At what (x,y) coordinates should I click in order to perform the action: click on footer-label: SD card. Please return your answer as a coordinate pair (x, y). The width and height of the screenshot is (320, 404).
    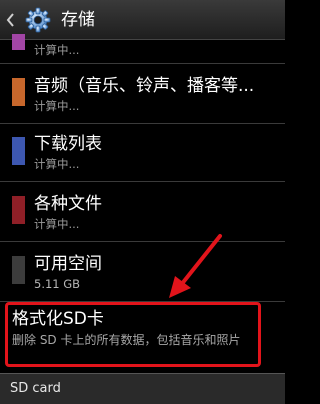
    Looking at the image, I should click on (35, 388).